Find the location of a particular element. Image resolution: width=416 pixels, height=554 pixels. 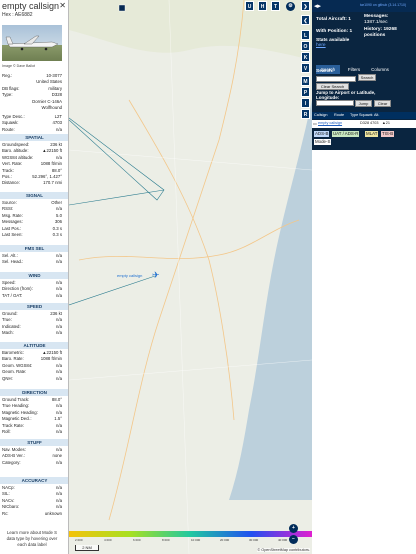

footer-note-2: data type by hovering over is located at coordinates (32, 538).